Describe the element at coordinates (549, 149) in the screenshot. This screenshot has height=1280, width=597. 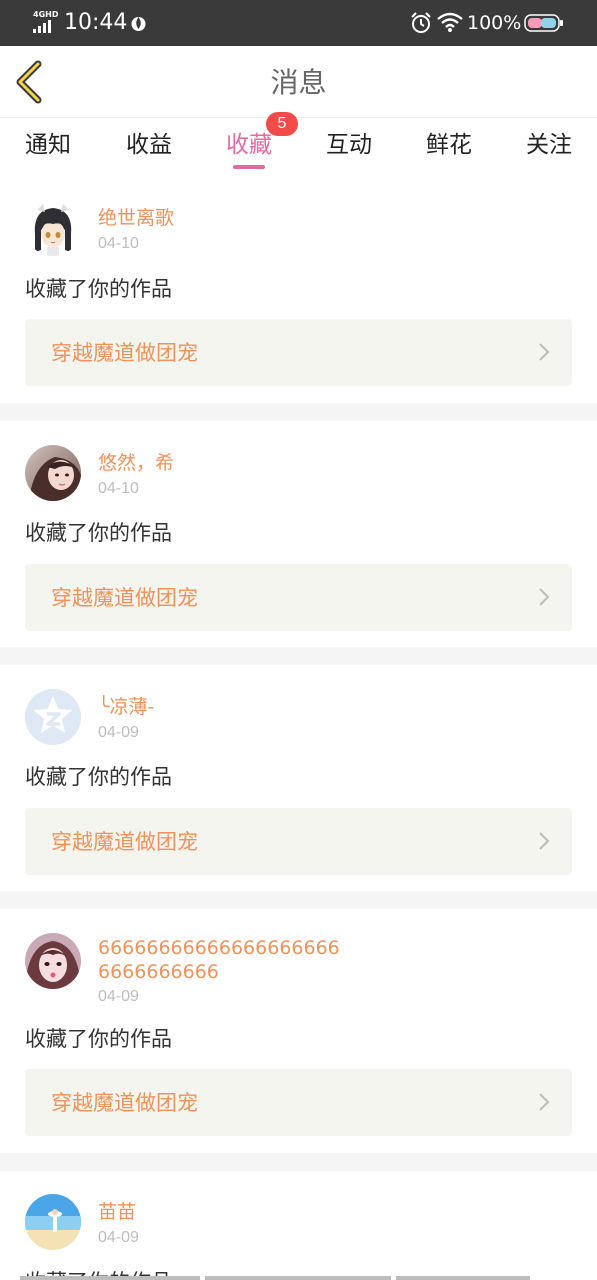
I see `tab-follows: 关注` at that location.